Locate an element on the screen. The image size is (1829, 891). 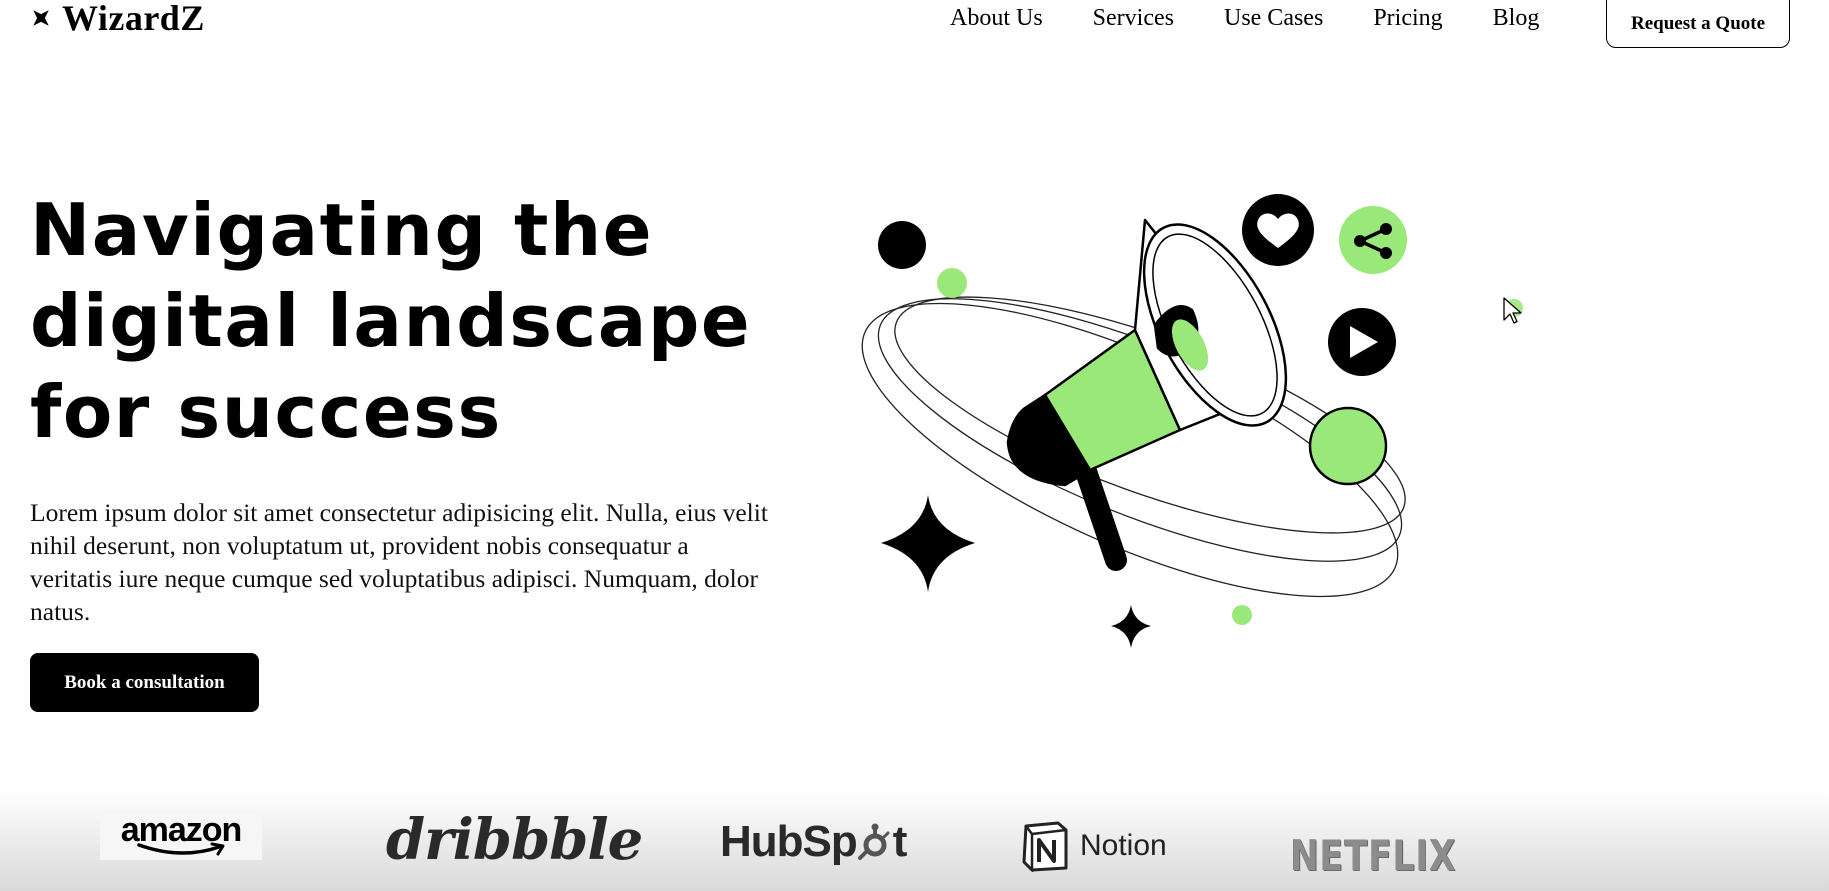
sparkle-star-icon is located at coordinates (928, 543).